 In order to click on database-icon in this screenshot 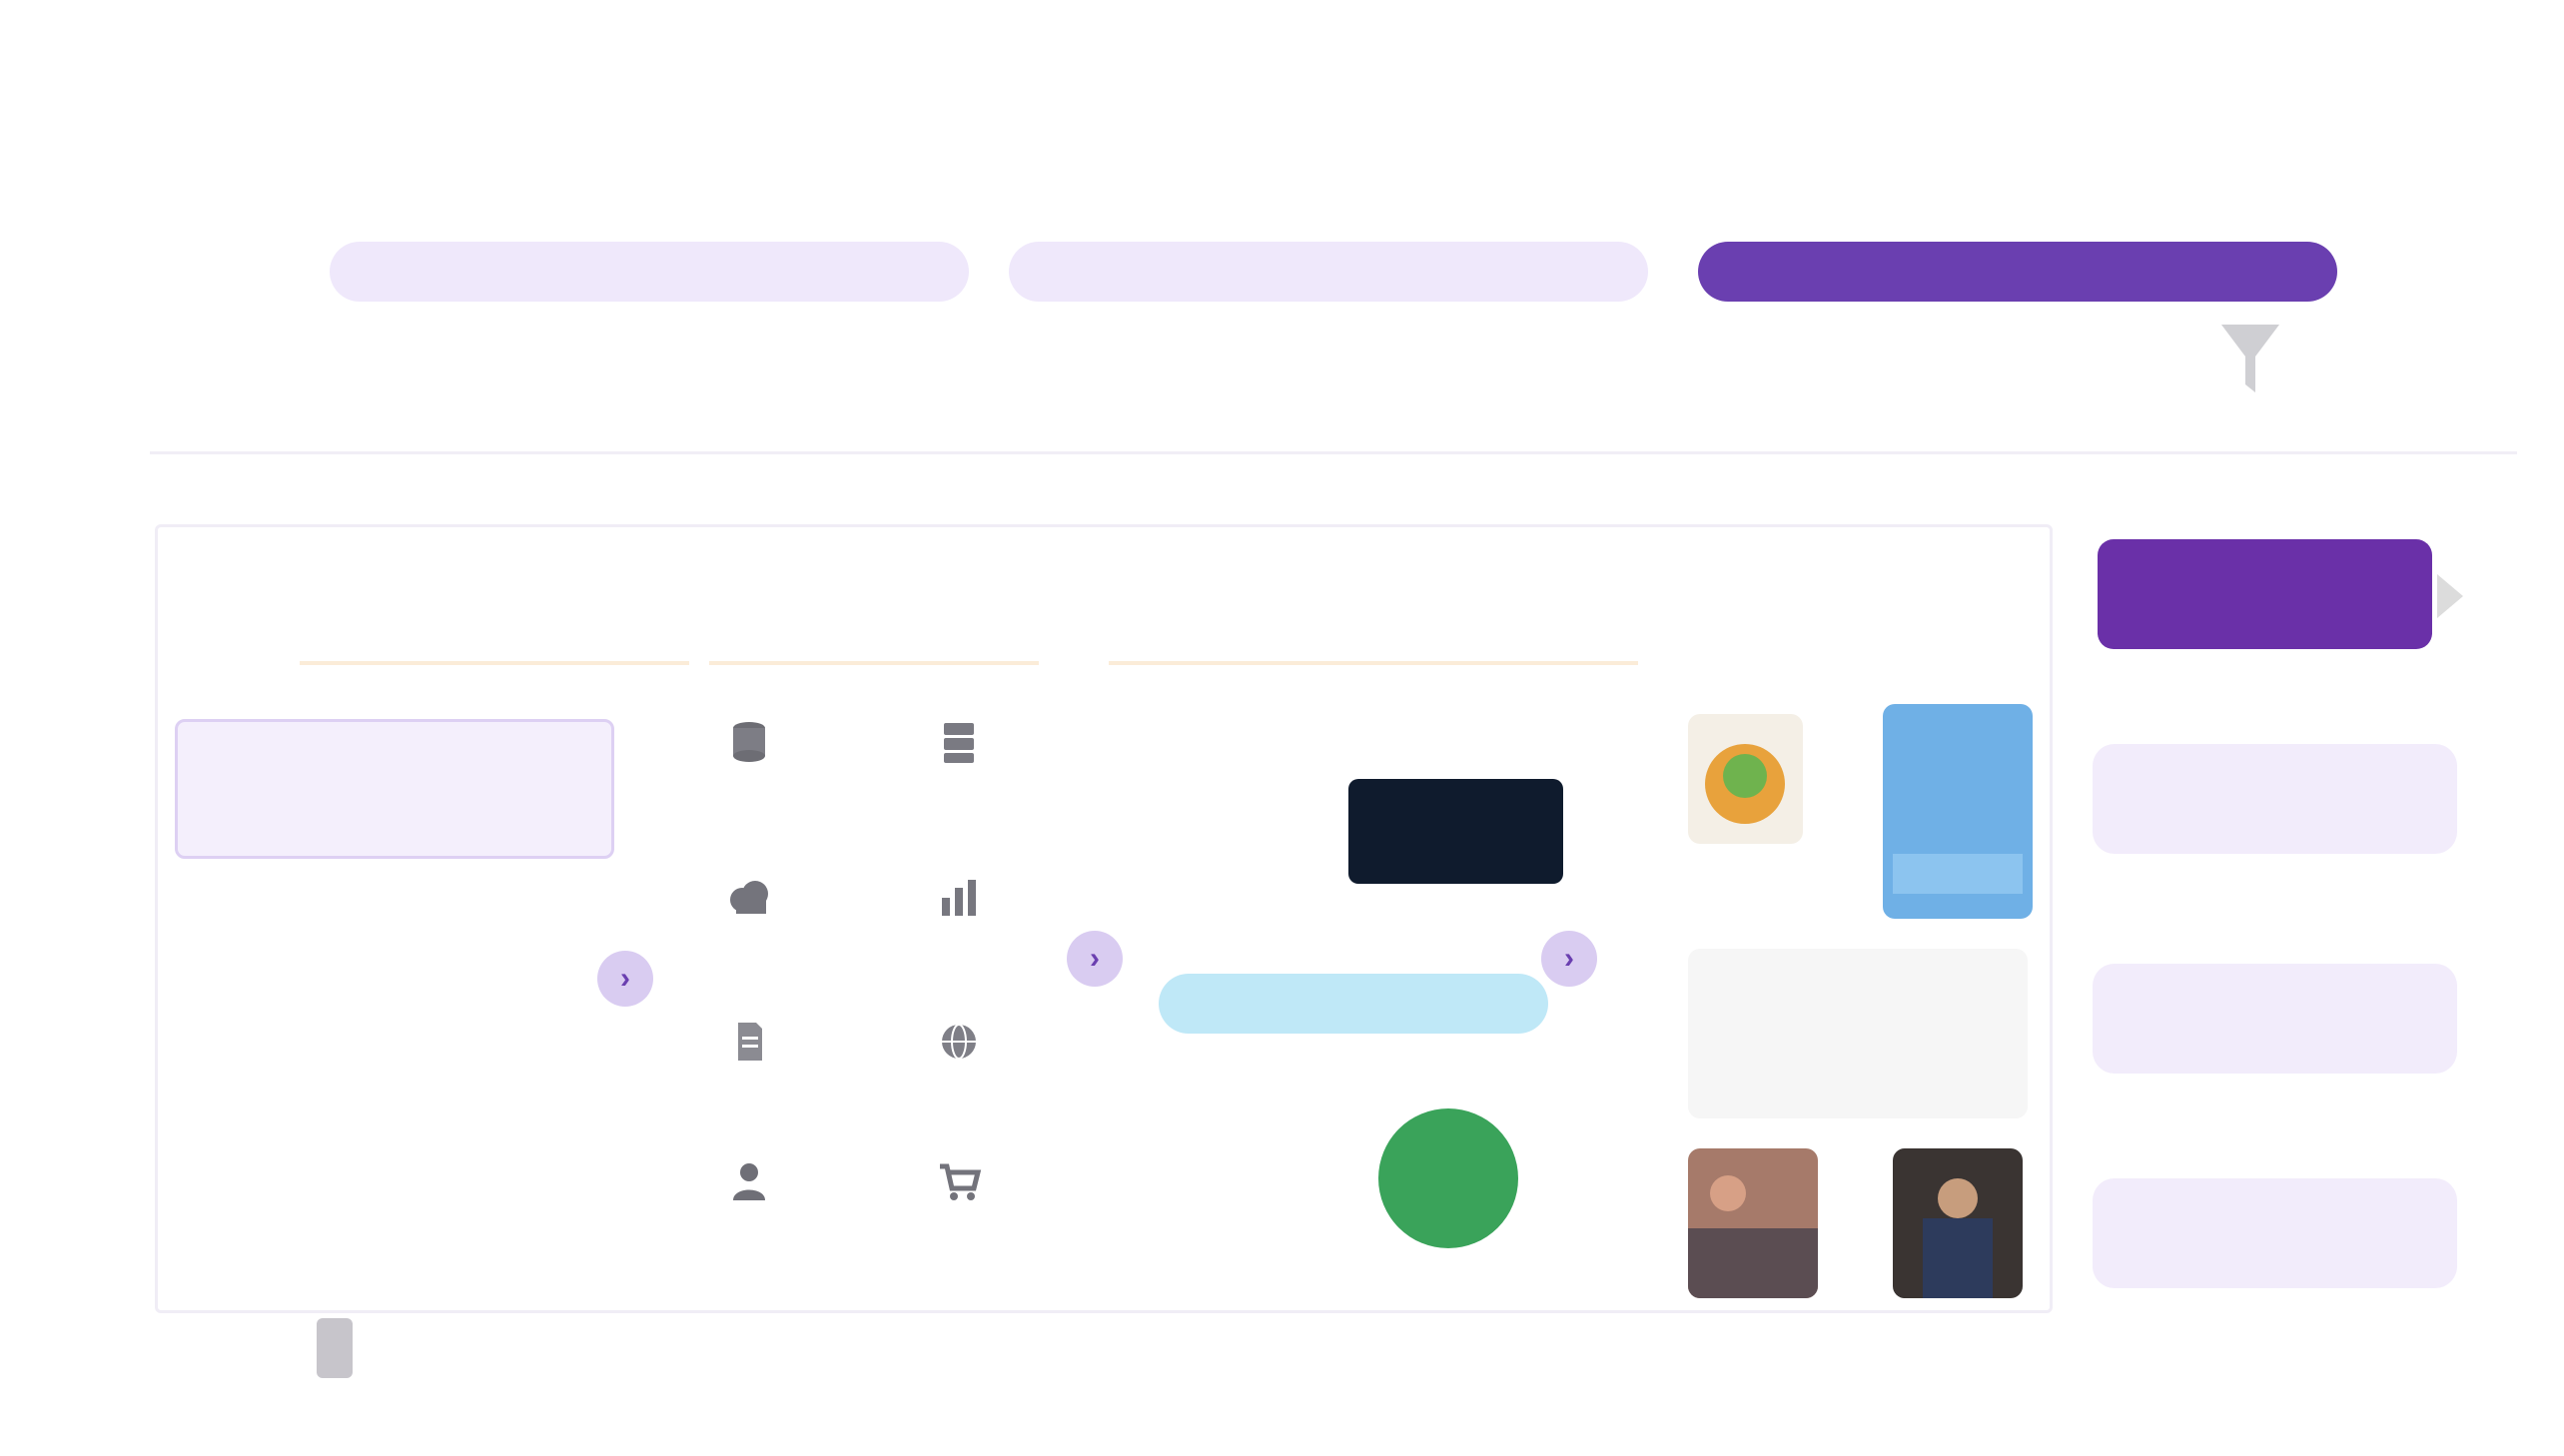, I will do `click(749, 742)`.